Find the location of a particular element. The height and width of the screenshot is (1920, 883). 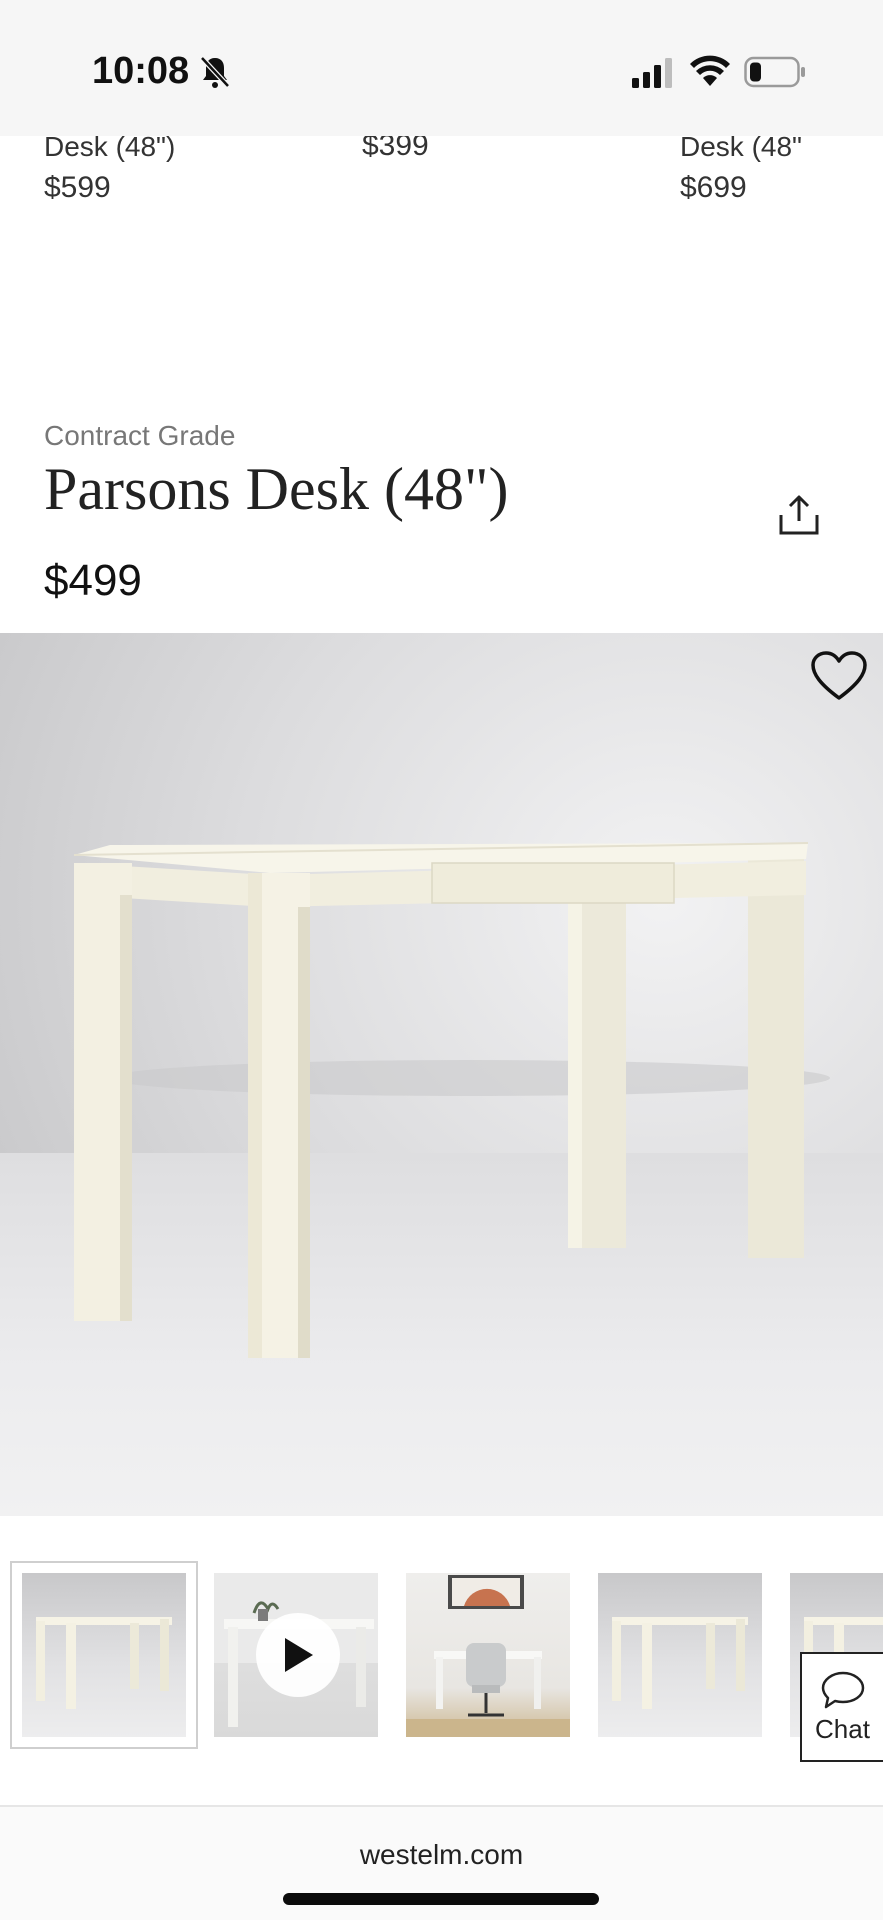

product-brand: Contract Grade is located at coordinates (140, 435).